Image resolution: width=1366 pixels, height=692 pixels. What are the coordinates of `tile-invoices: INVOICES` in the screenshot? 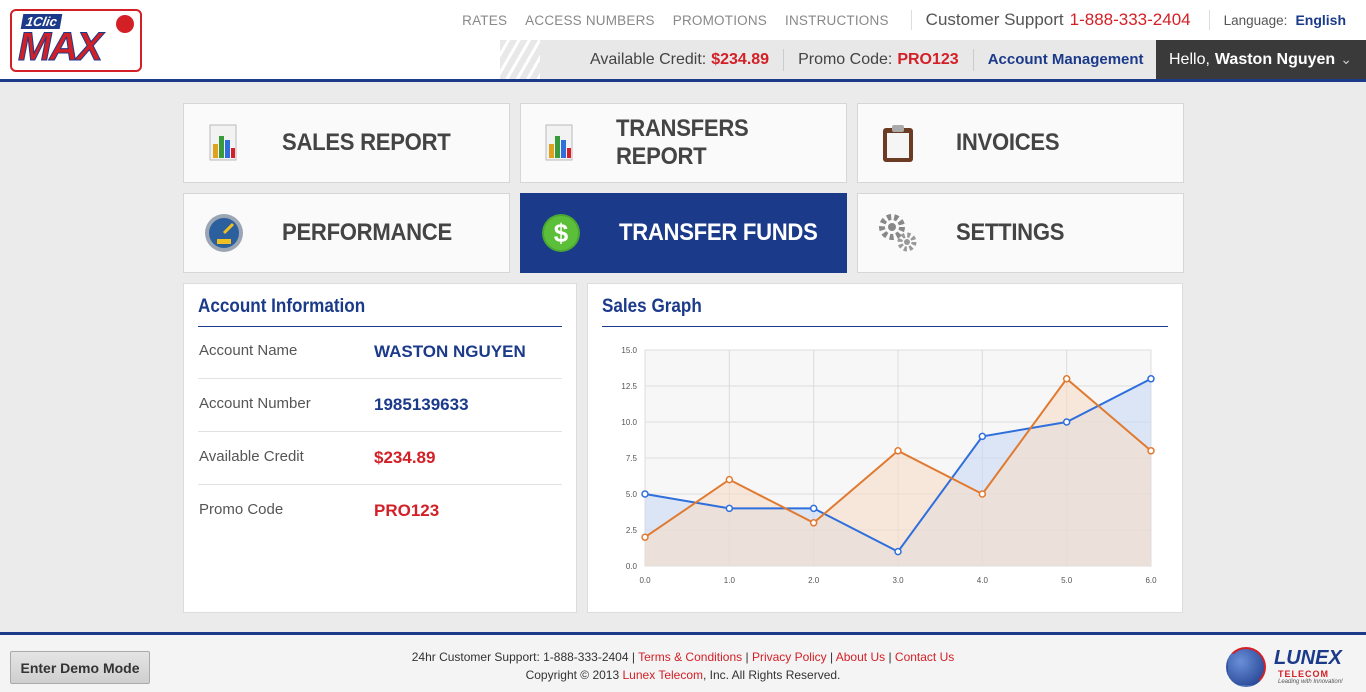 It's located at (1020, 143).